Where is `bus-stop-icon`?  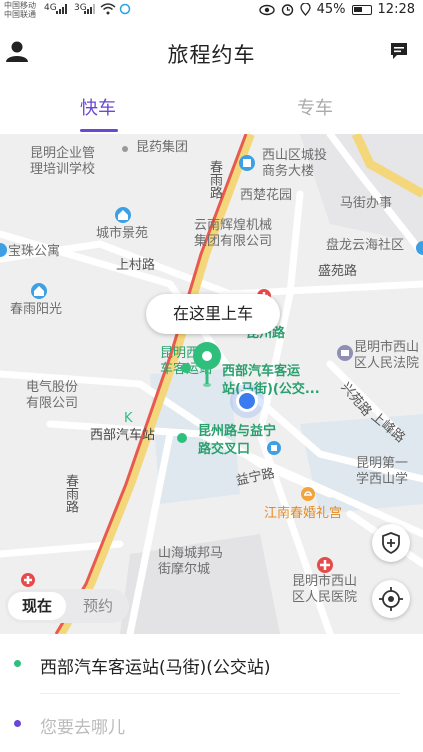
bus-stop-icon is located at coordinates (182, 438).